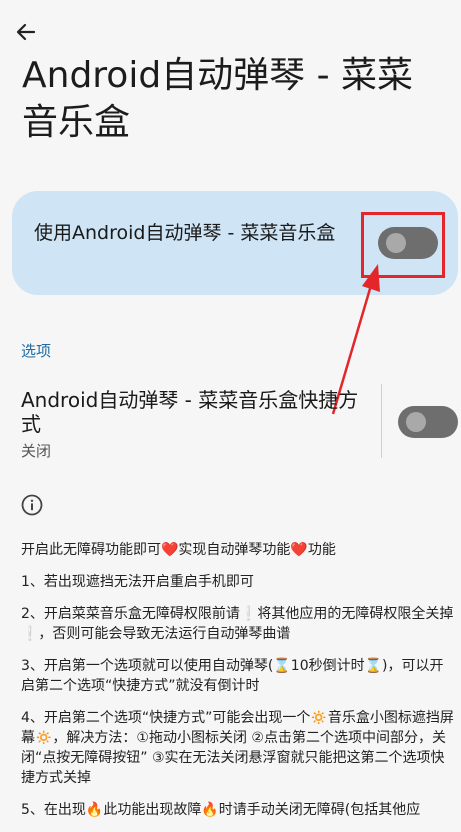 Image resolution: width=461 pixels, height=832 pixels. What do you see at coordinates (197, 412) in the screenshot?
I see `shortcut-title: Android自动弹琴 - 菜菜音乐盒快捷方式` at bounding box center [197, 412].